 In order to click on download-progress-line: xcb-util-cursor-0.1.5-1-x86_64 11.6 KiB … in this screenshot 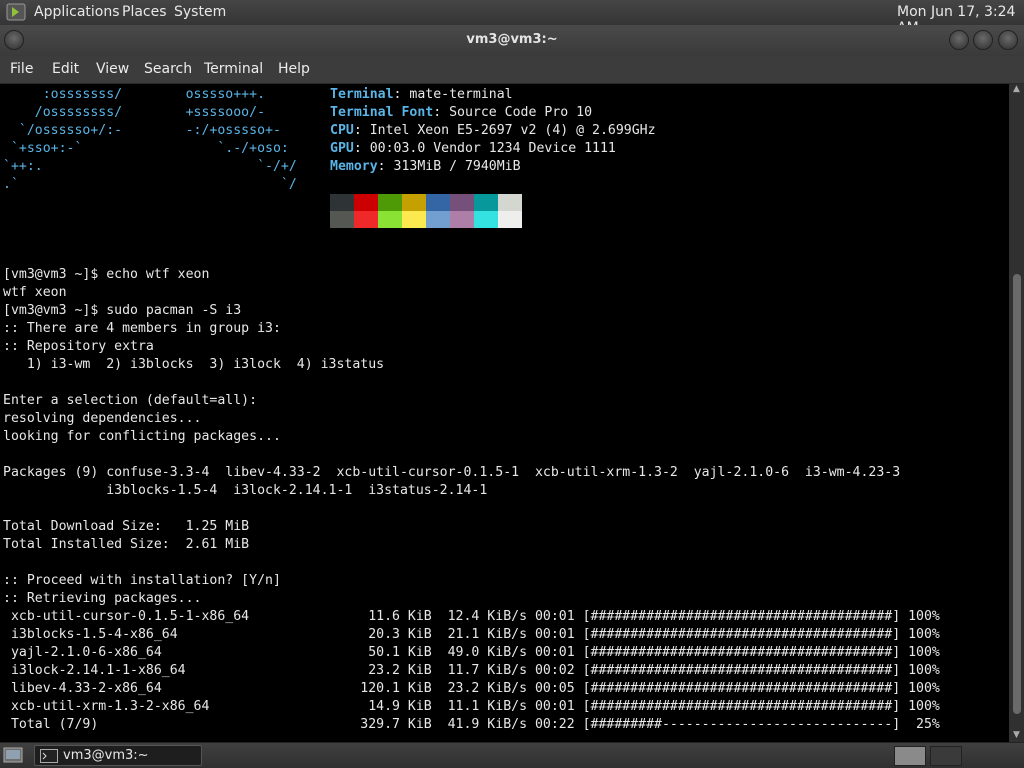, I will do `click(471, 616)`.